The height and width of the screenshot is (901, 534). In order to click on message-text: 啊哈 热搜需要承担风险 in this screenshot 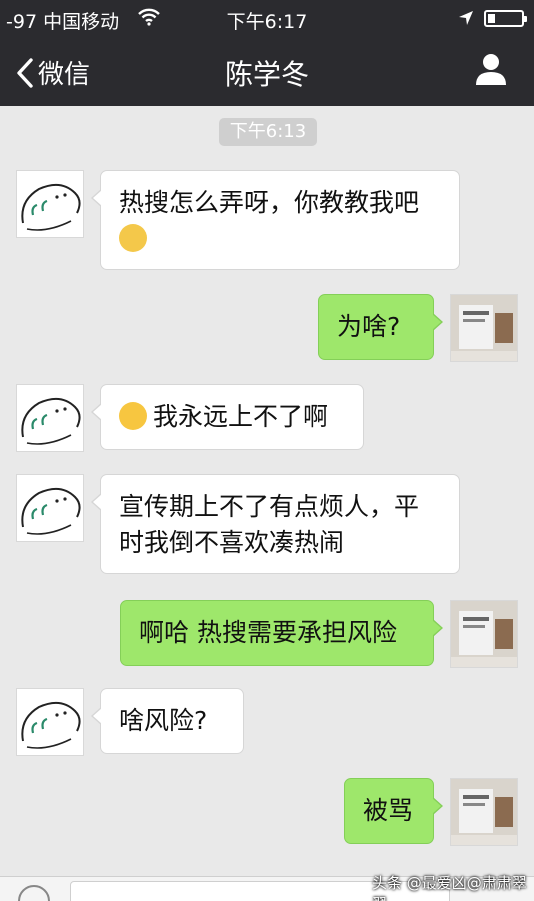, I will do `click(268, 632)`.